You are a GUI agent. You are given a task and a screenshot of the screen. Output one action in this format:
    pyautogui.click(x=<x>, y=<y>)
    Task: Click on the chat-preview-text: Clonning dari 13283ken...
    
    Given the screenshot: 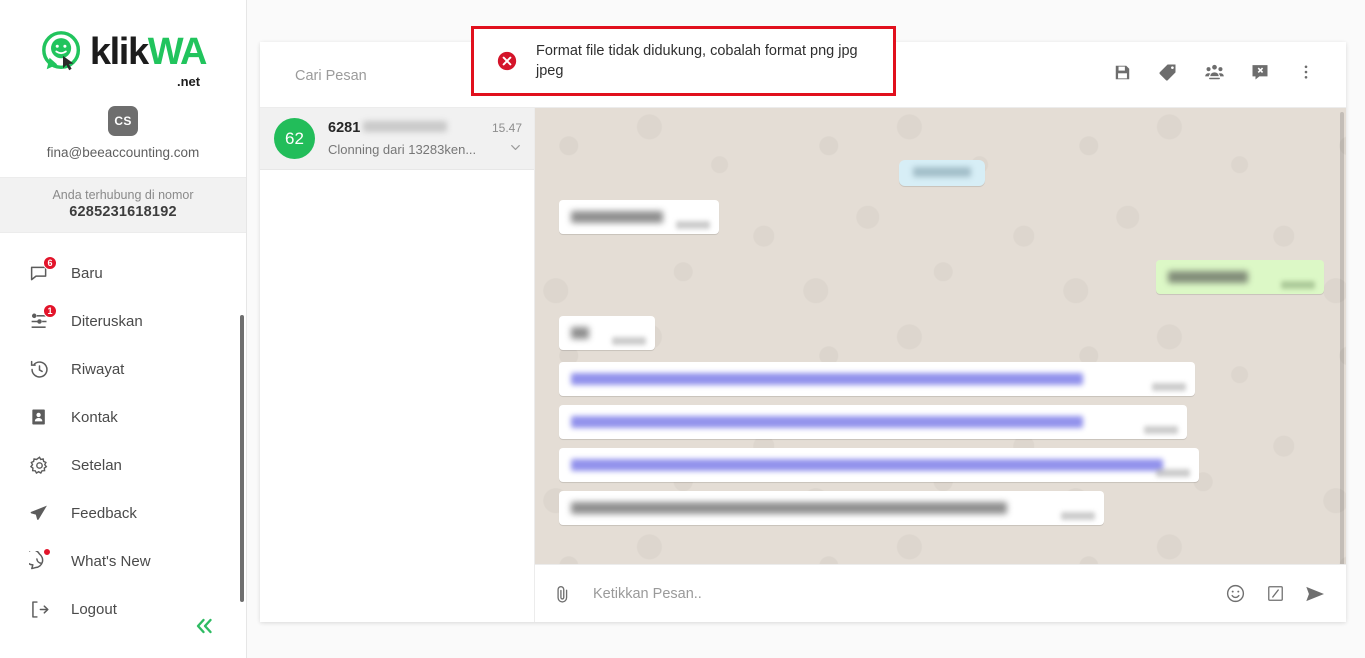 What is the action you would take?
    pyautogui.click(x=402, y=149)
    